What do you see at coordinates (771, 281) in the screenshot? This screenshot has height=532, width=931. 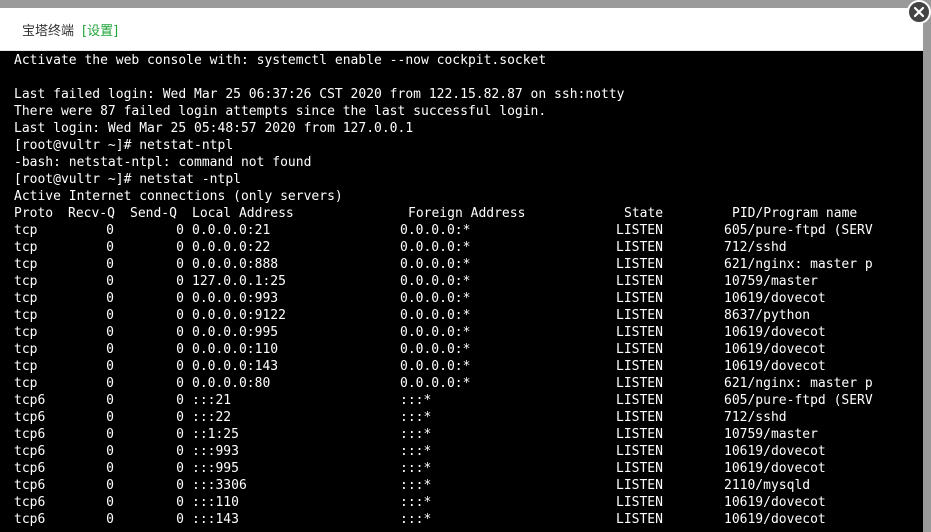 I see `cell-pid-program: 10759/master` at bounding box center [771, 281].